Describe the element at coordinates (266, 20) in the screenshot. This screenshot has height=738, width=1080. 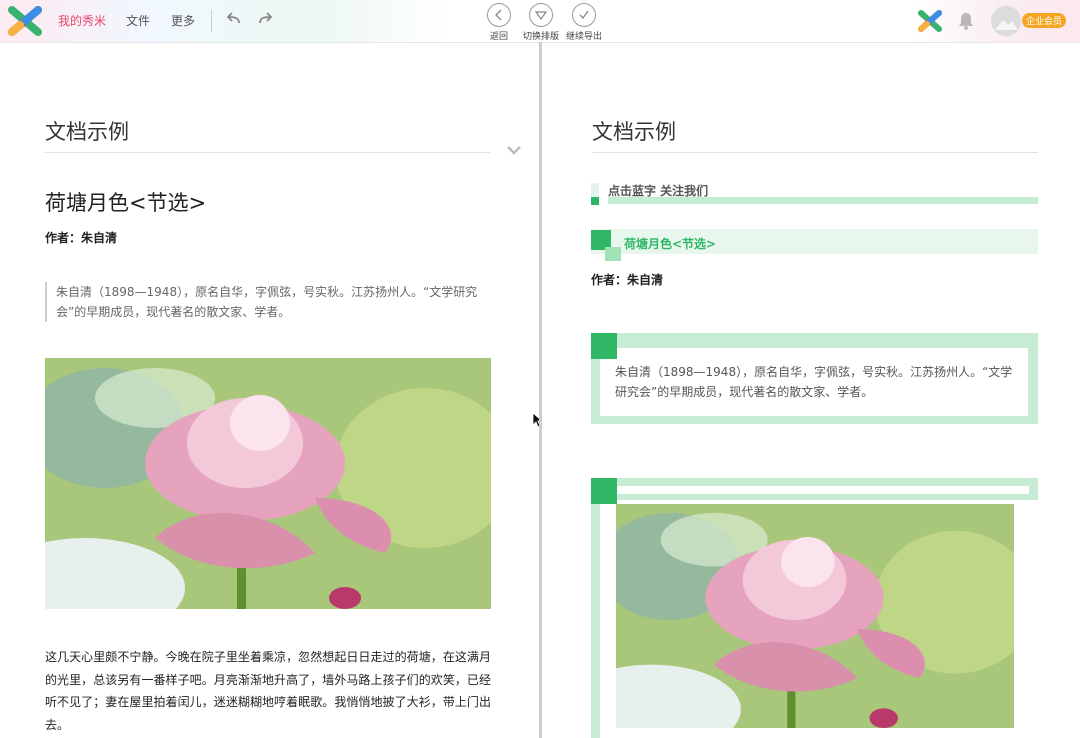
I see `redo-icon` at that location.